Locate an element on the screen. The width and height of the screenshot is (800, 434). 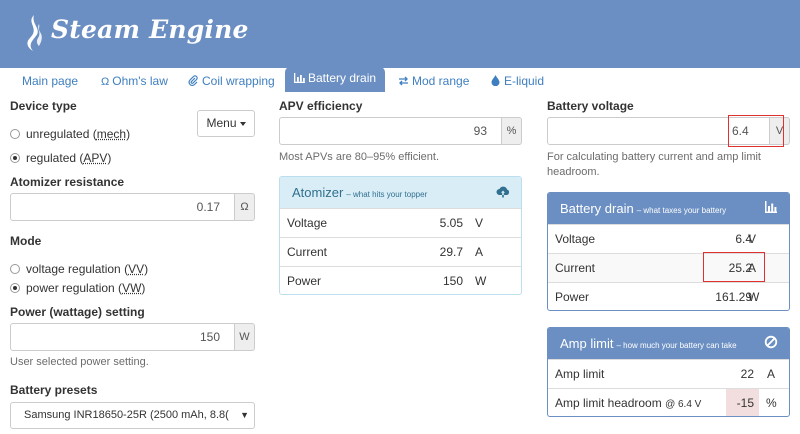
atomizer-voltage-row: Voltage 5.05 V is located at coordinates (400, 222).